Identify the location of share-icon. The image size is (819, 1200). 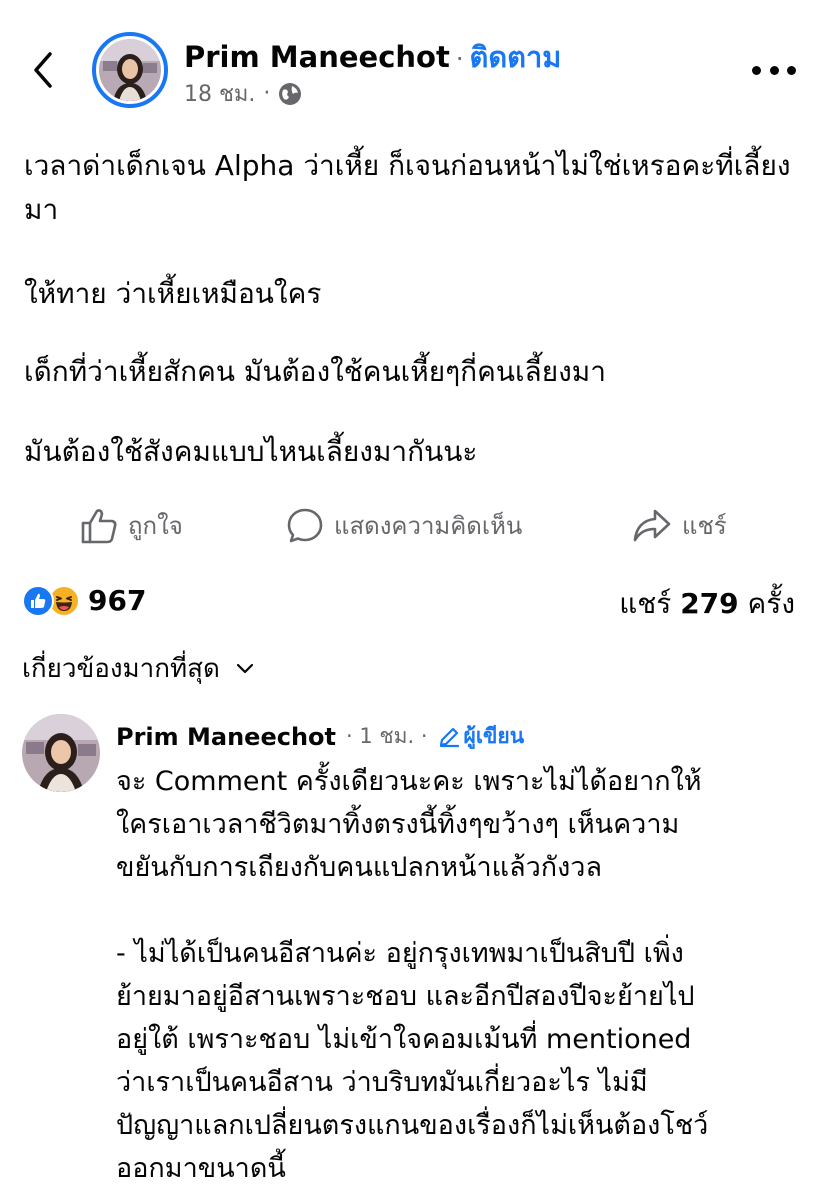
(652, 525).